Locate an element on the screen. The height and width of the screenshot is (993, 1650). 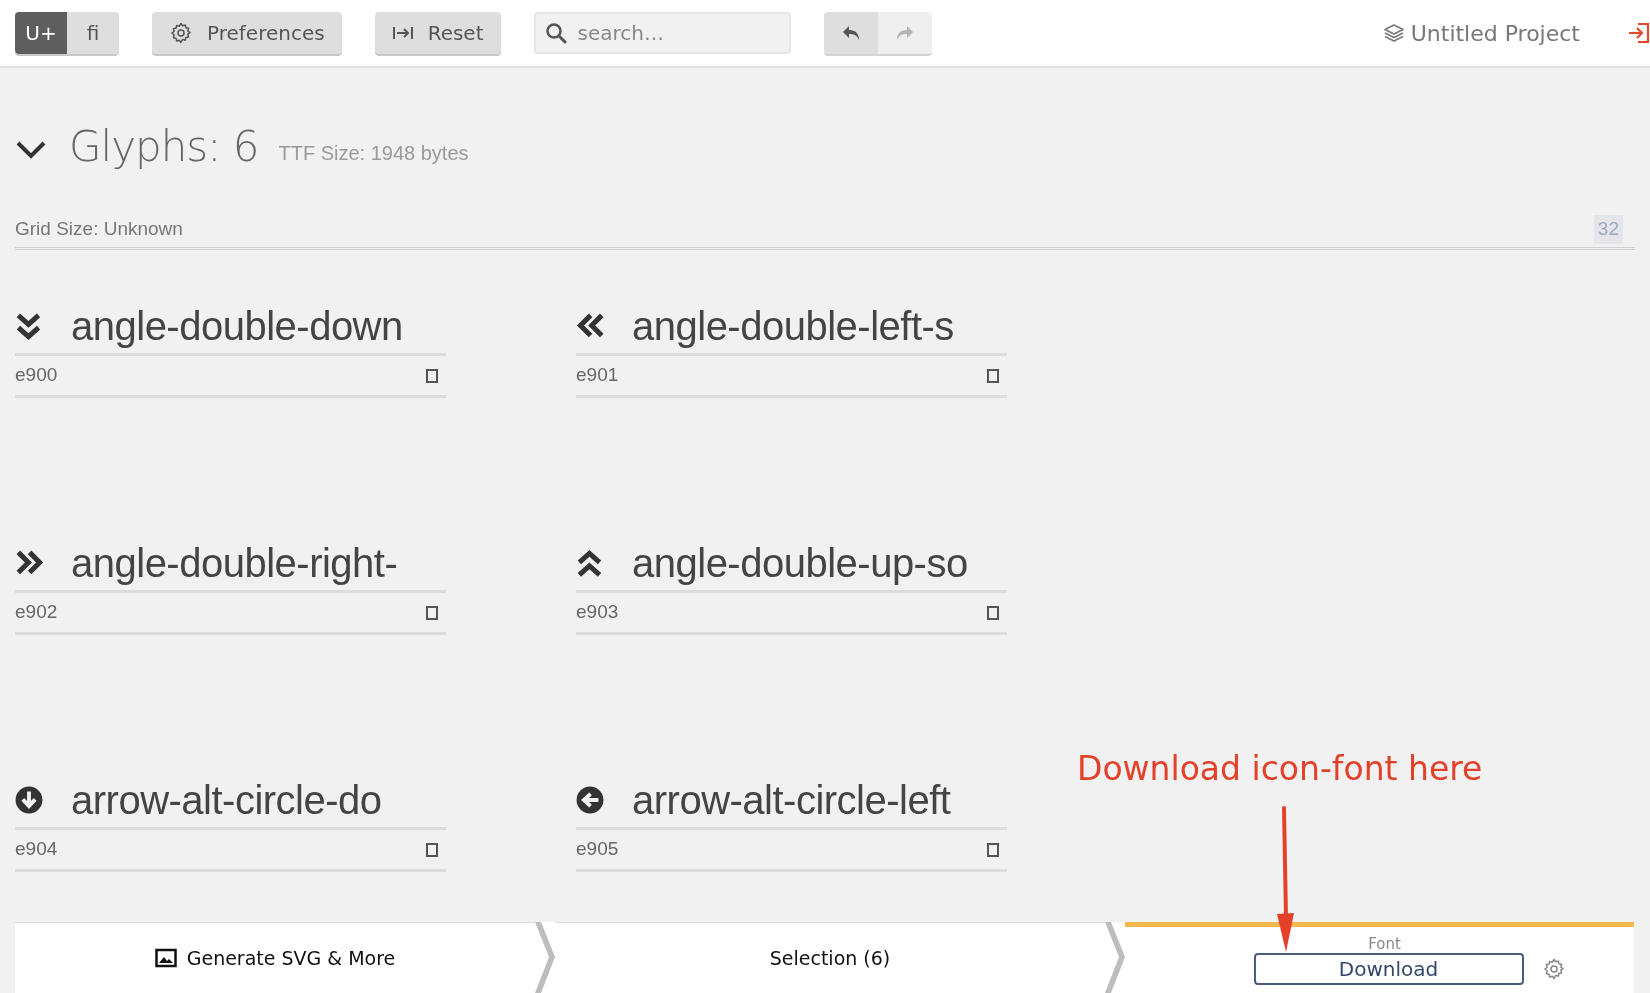
download-button: Download is located at coordinates (1388, 969).